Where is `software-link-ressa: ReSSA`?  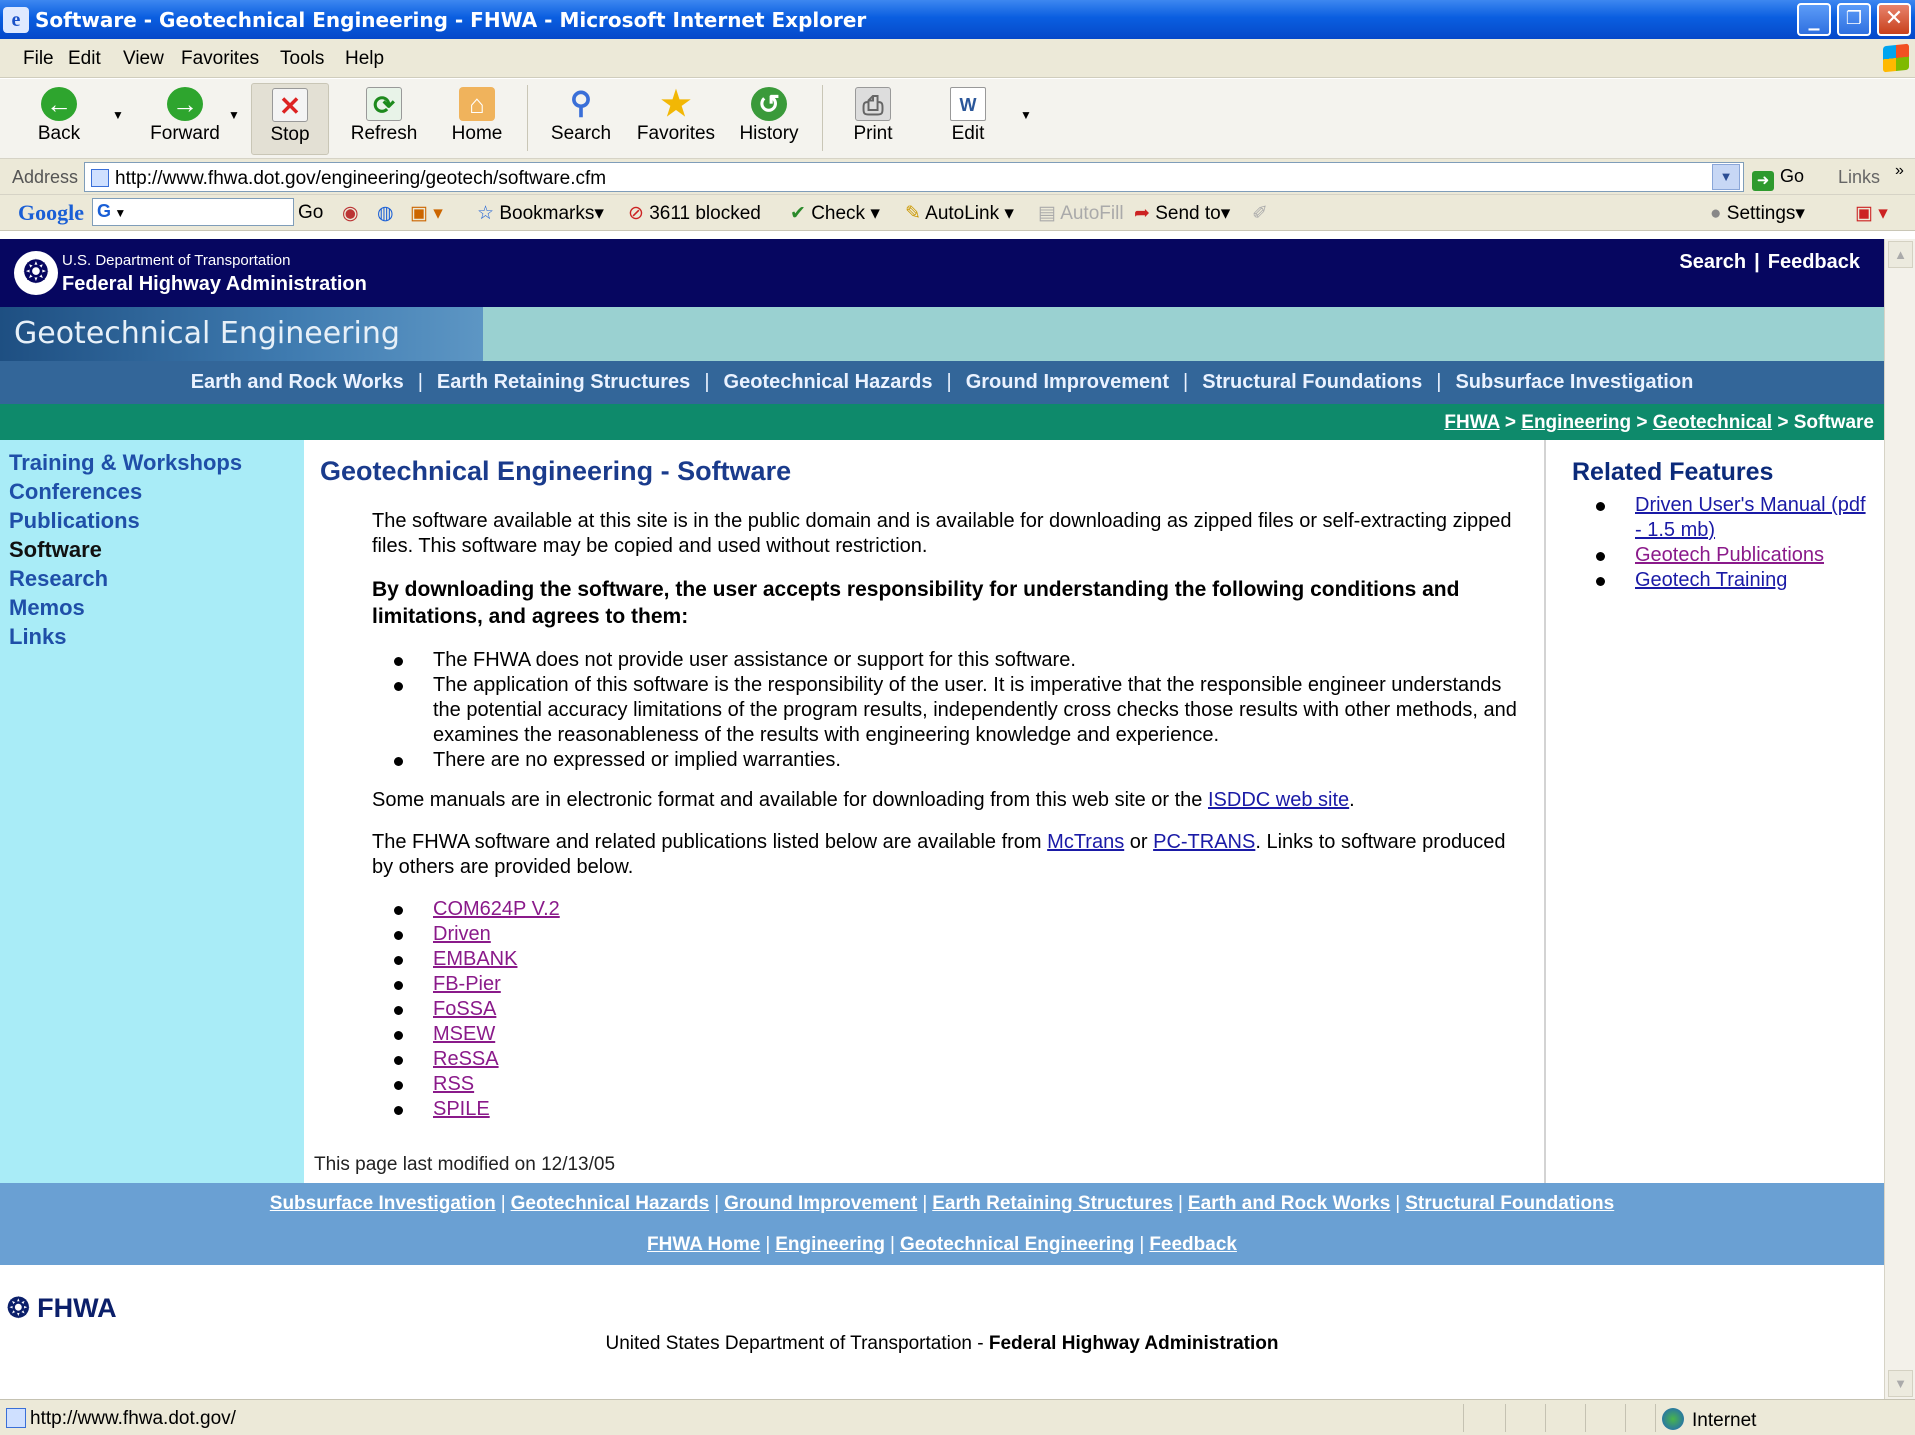
software-link-ressa: ReSSA is located at coordinates (466, 1059).